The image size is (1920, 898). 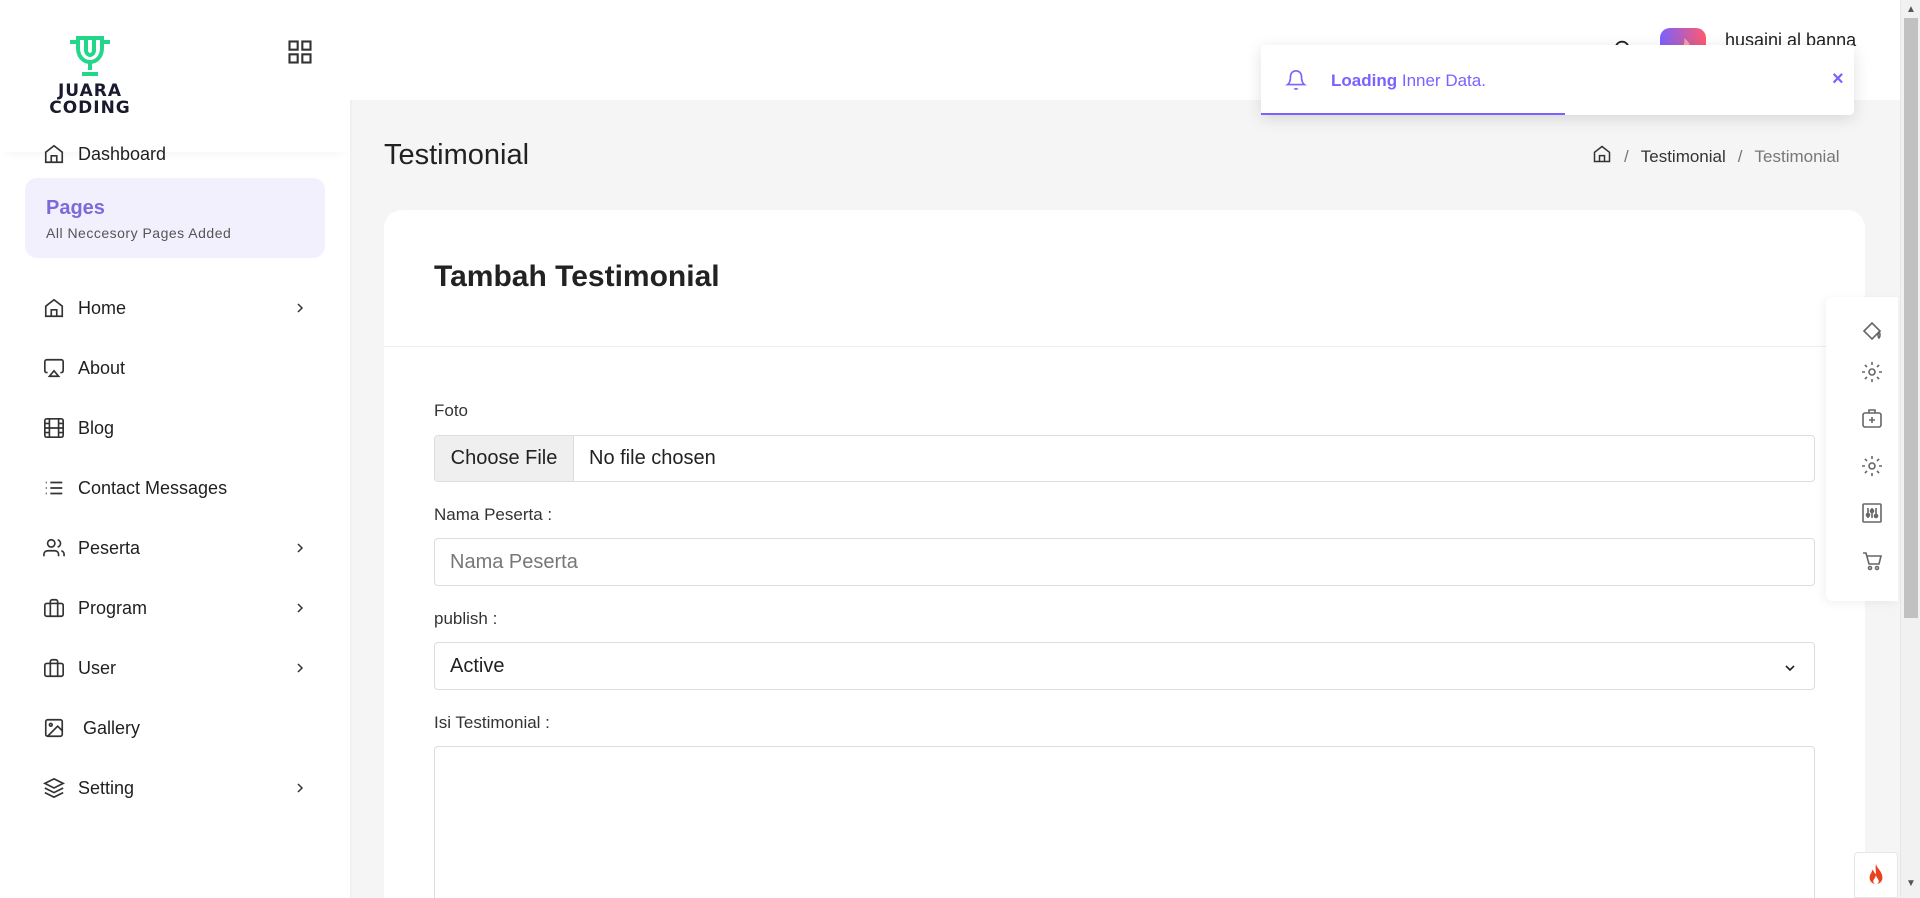 What do you see at coordinates (54, 368) in the screenshot?
I see `airplay-icon` at bounding box center [54, 368].